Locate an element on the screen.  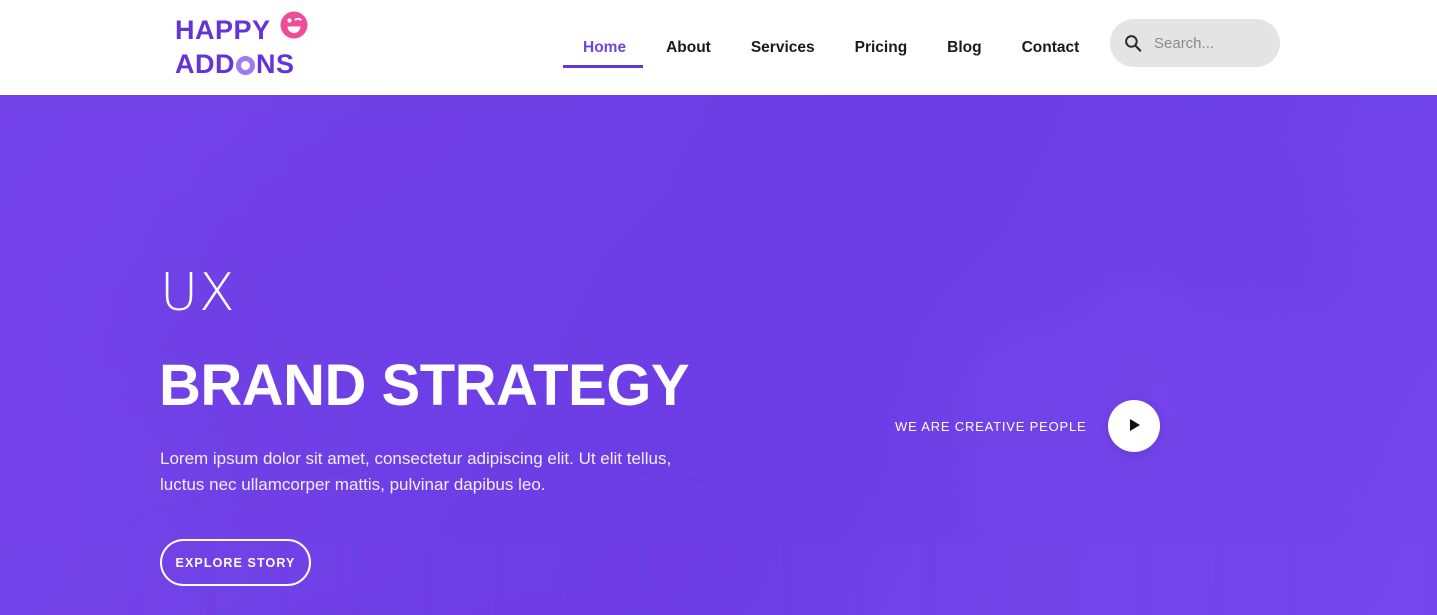
nav-item-about: About is located at coordinates (688, 47).